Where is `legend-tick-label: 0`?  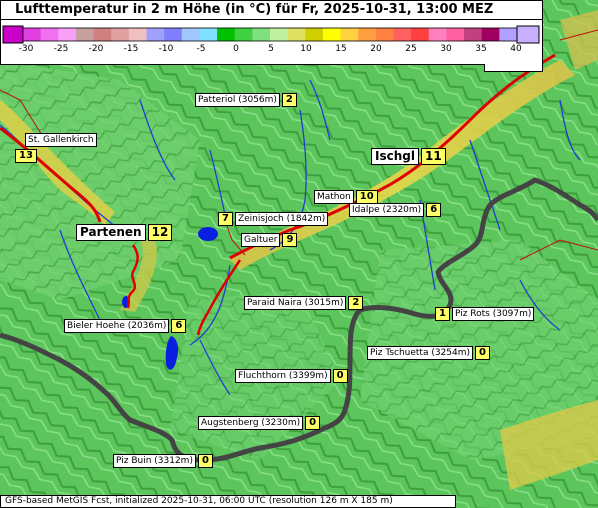 legend-tick-label: 0 is located at coordinates (236, 49).